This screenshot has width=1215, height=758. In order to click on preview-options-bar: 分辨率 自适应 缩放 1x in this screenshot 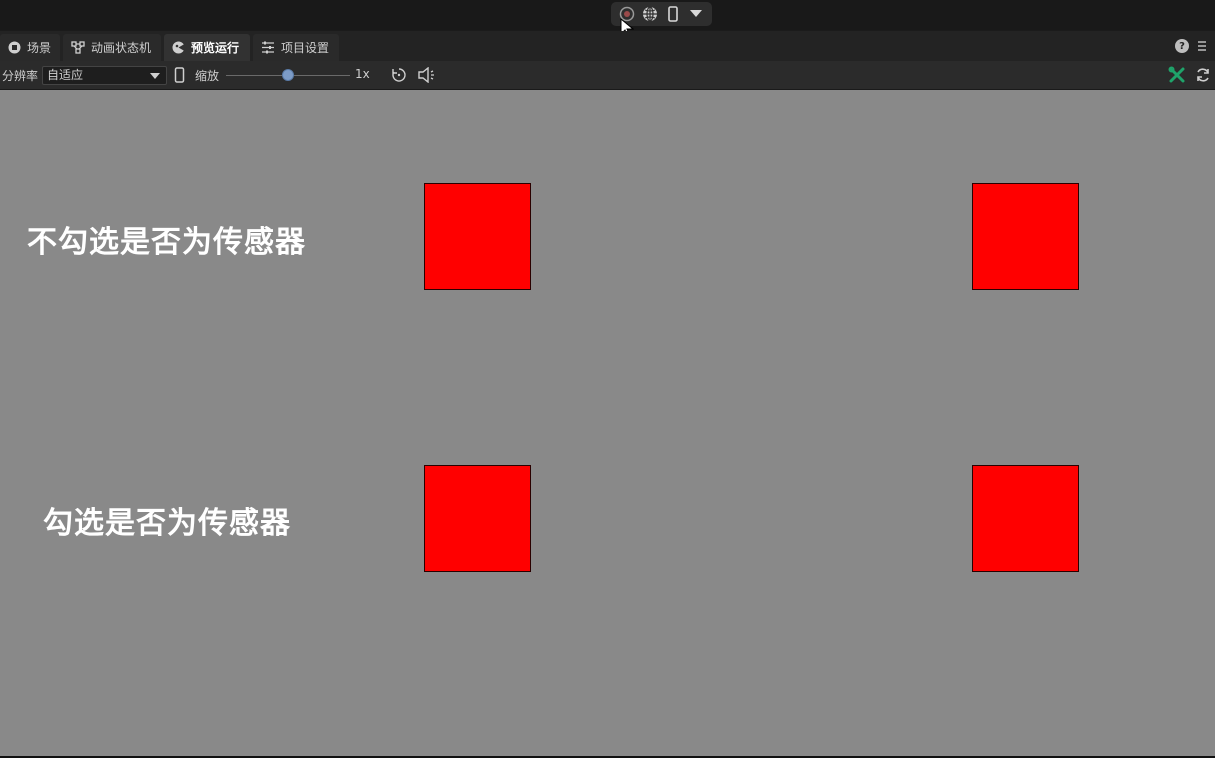, I will do `click(607, 75)`.